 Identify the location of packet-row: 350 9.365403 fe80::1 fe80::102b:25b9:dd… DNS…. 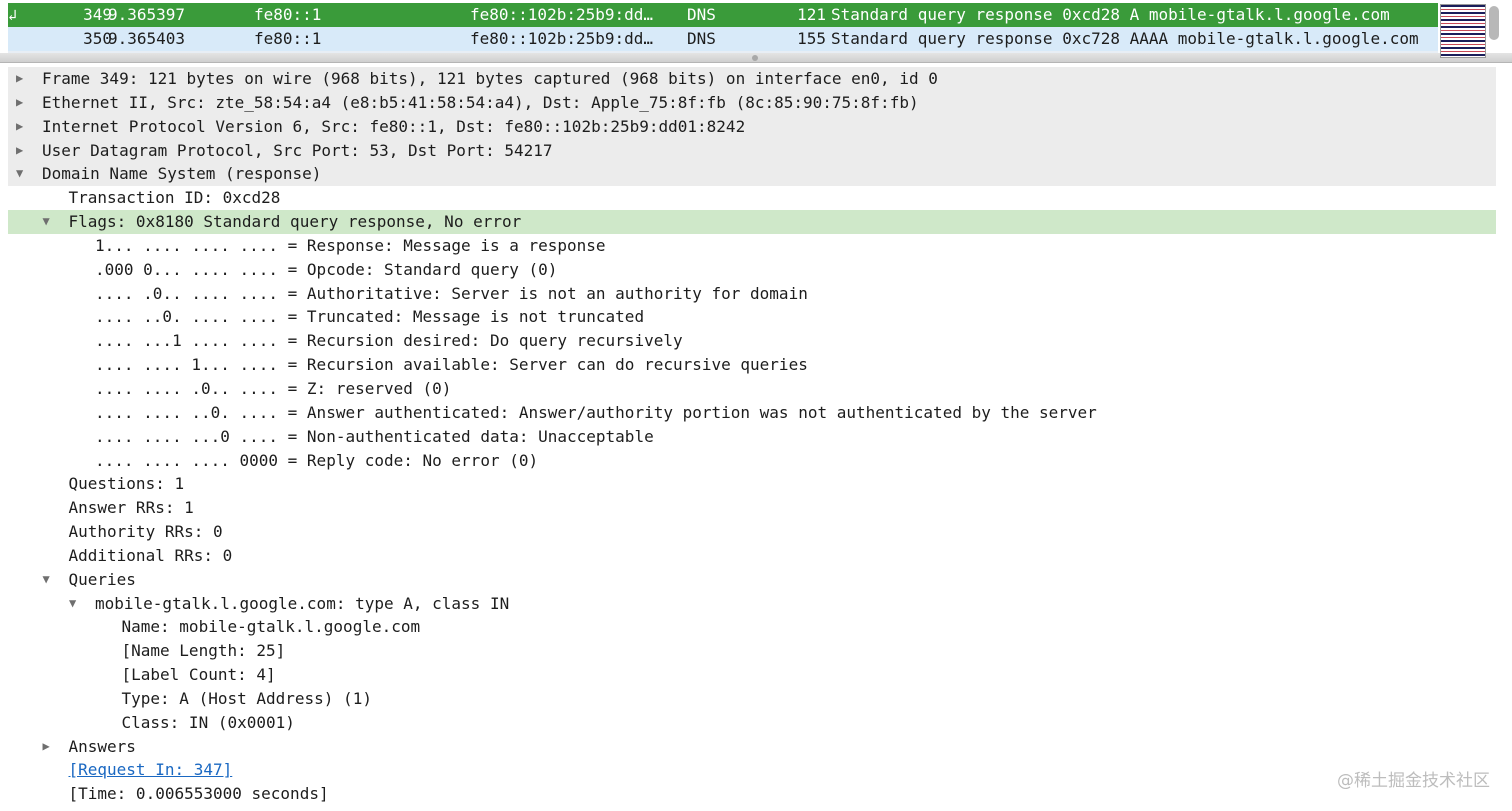
(723, 39).